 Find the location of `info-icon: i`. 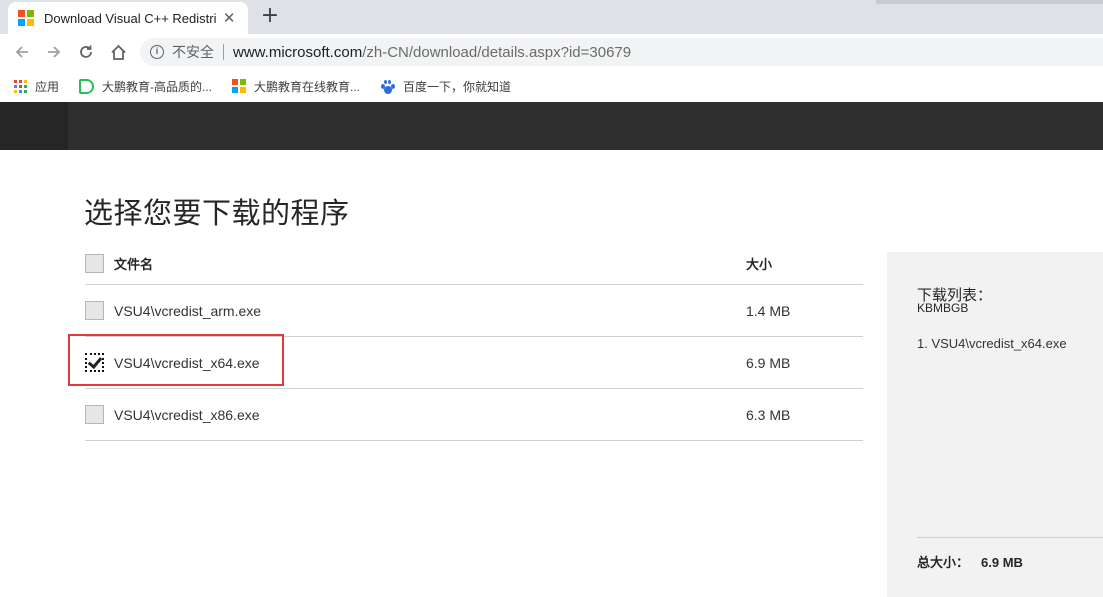

info-icon: i is located at coordinates (157, 52).